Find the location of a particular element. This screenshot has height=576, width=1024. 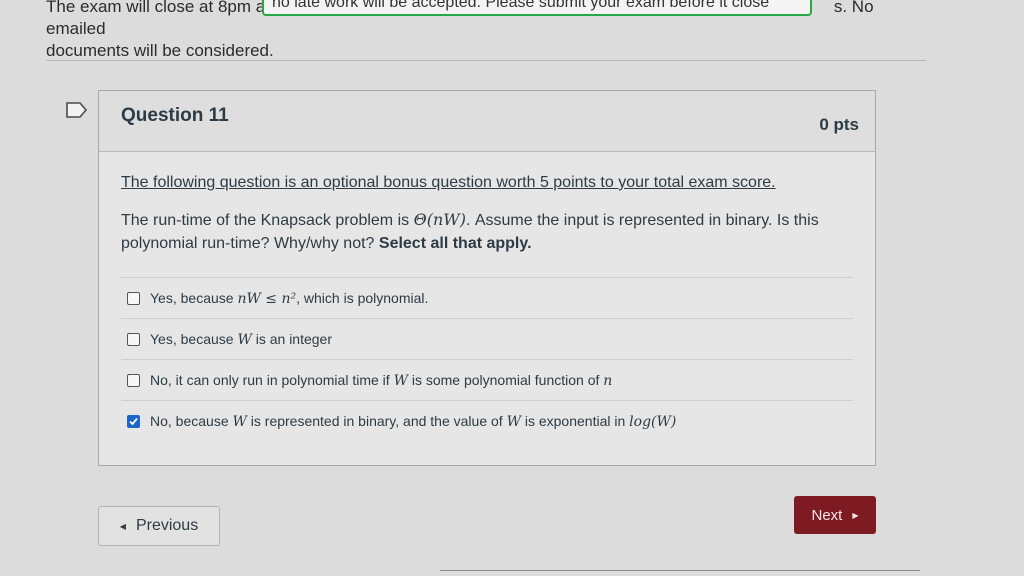

next-button: Next ▶ is located at coordinates (835, 515).